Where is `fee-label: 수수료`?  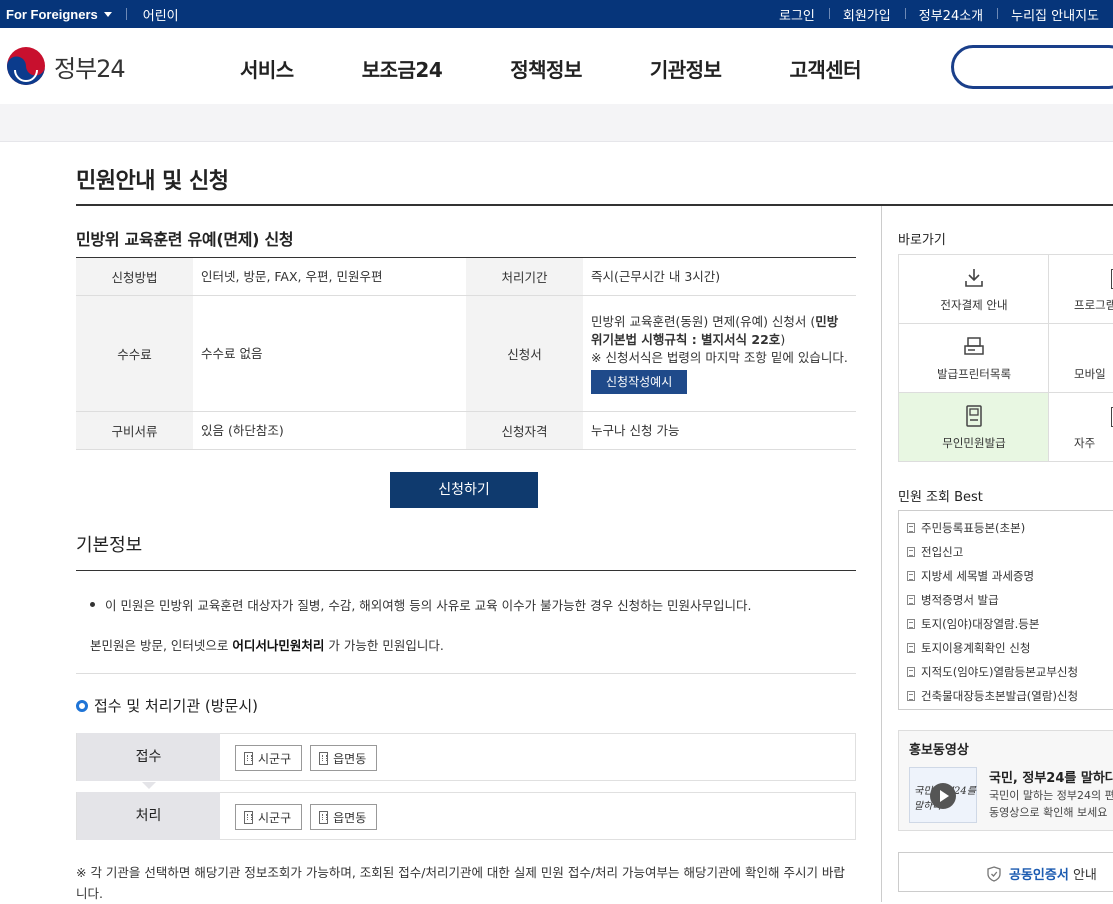
fee-label: 수수료 is located at coordinates (134, 353).